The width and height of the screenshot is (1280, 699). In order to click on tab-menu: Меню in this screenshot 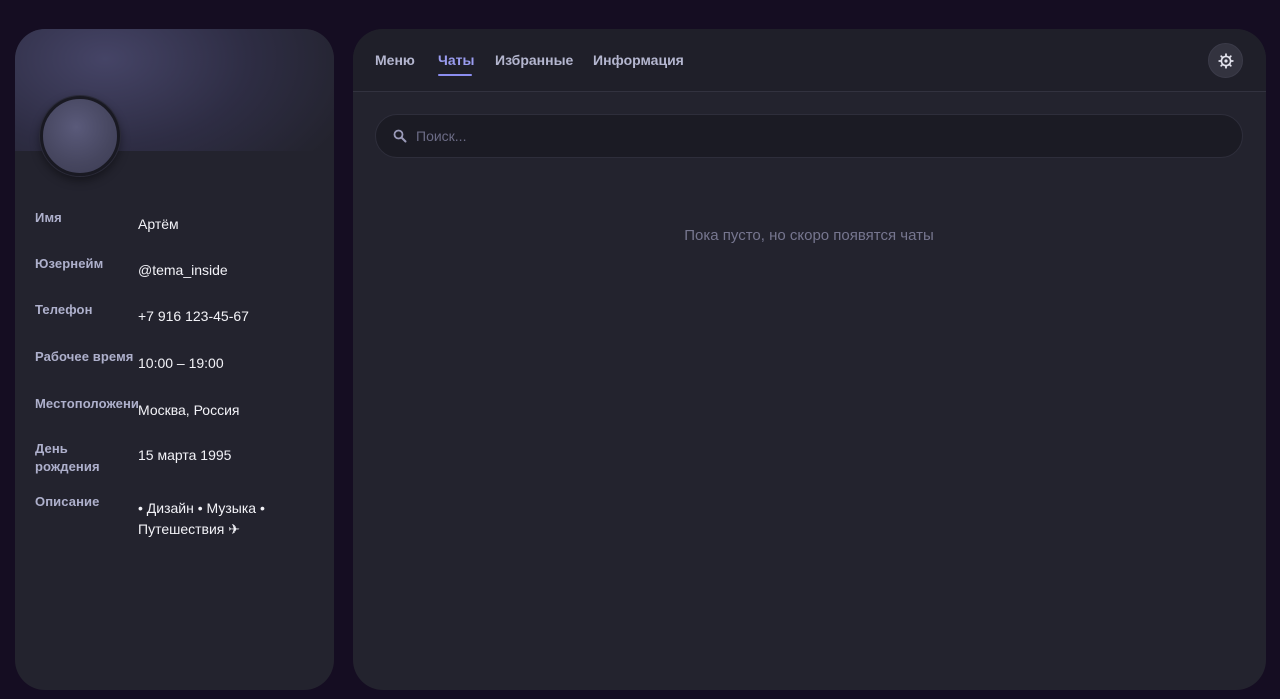, I will do `click(395, 60)`.